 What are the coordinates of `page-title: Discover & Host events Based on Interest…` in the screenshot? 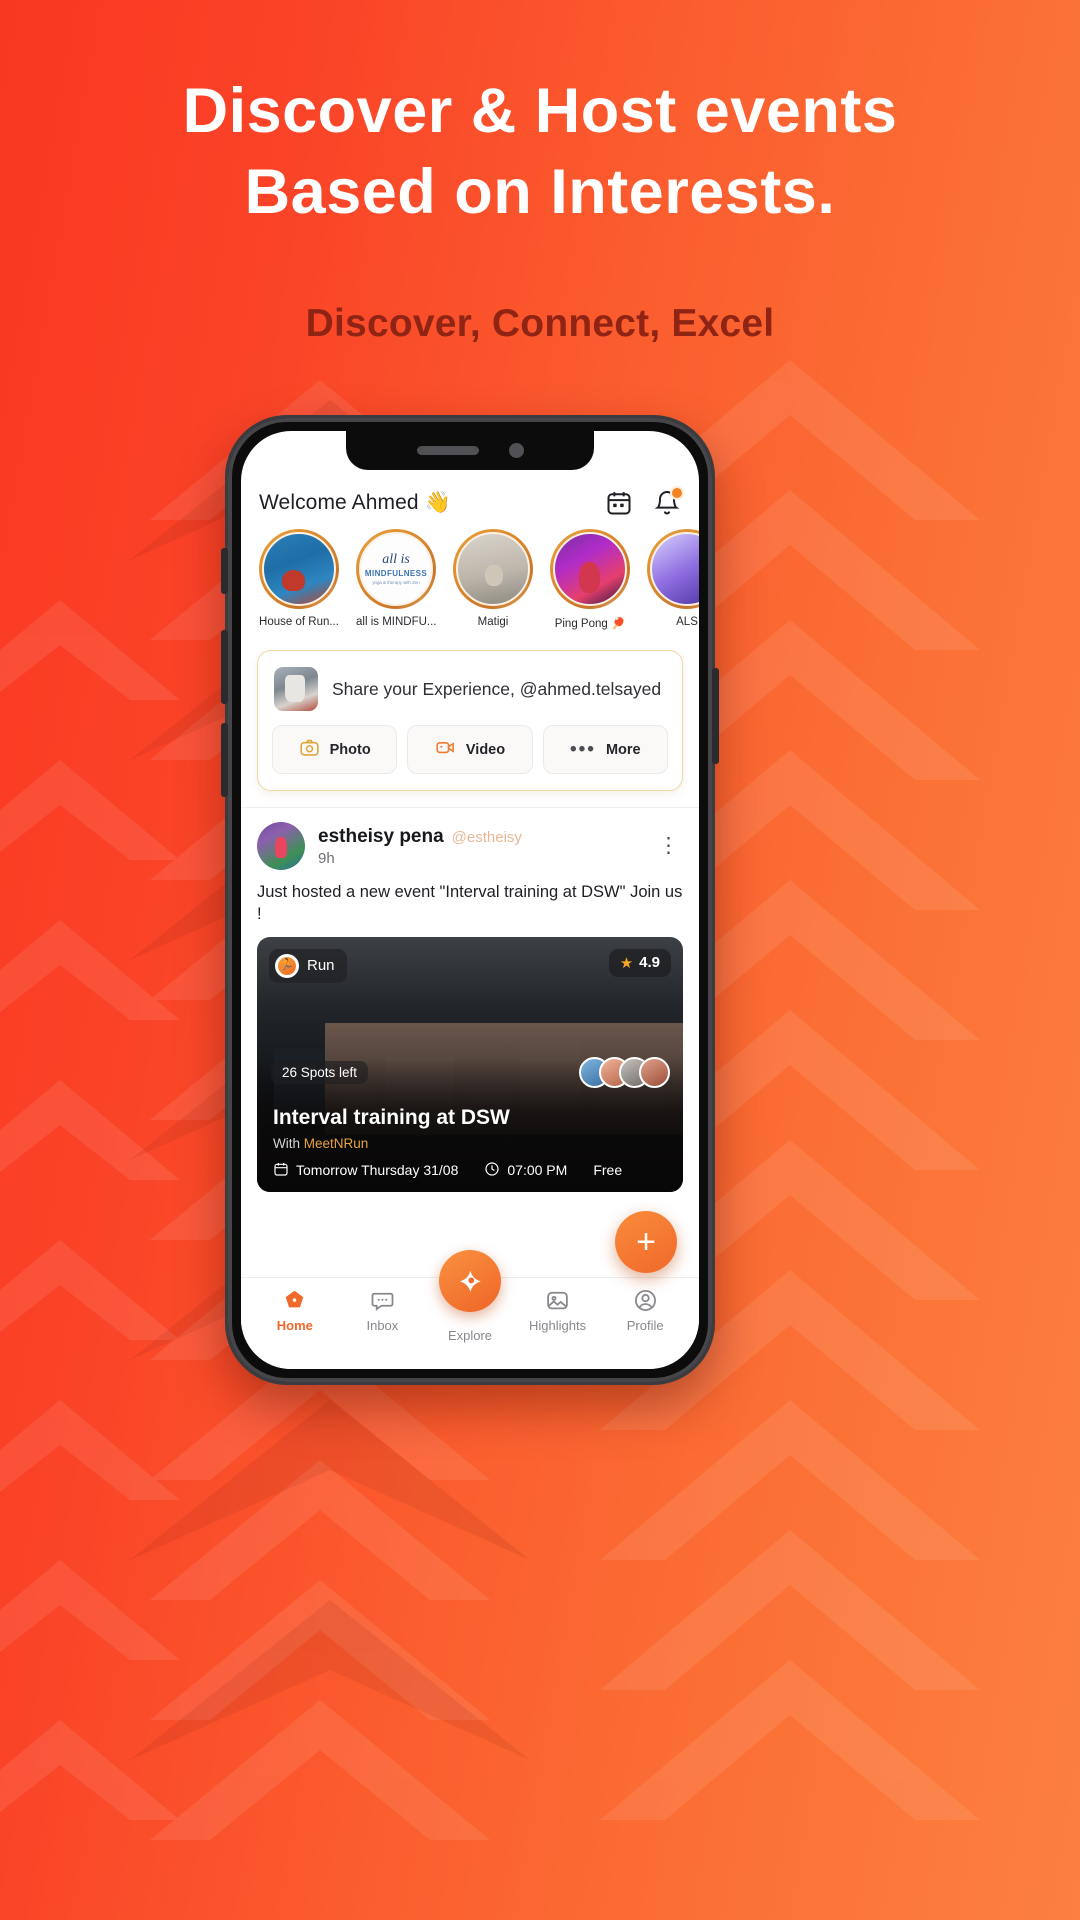 It's located at (540, 152).